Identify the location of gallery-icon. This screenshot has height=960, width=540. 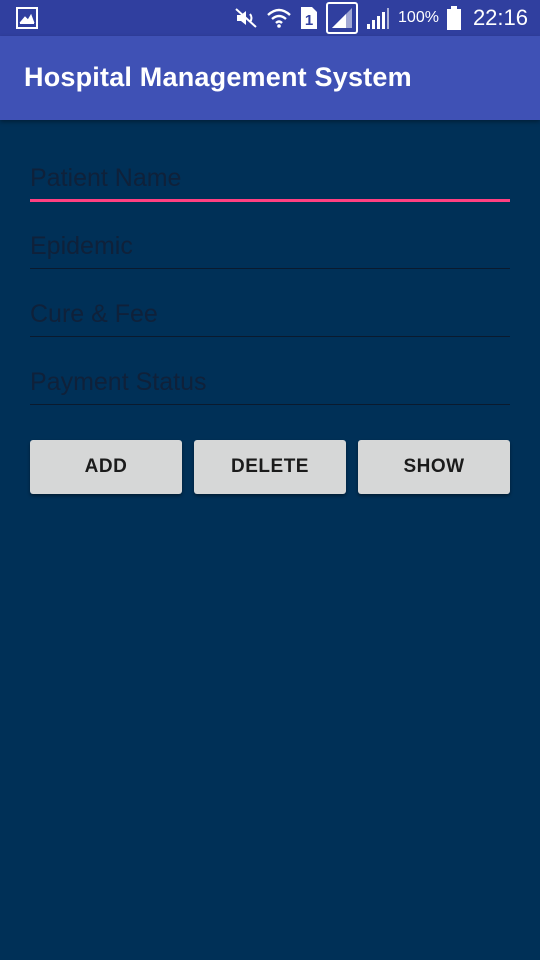
(27, 18).